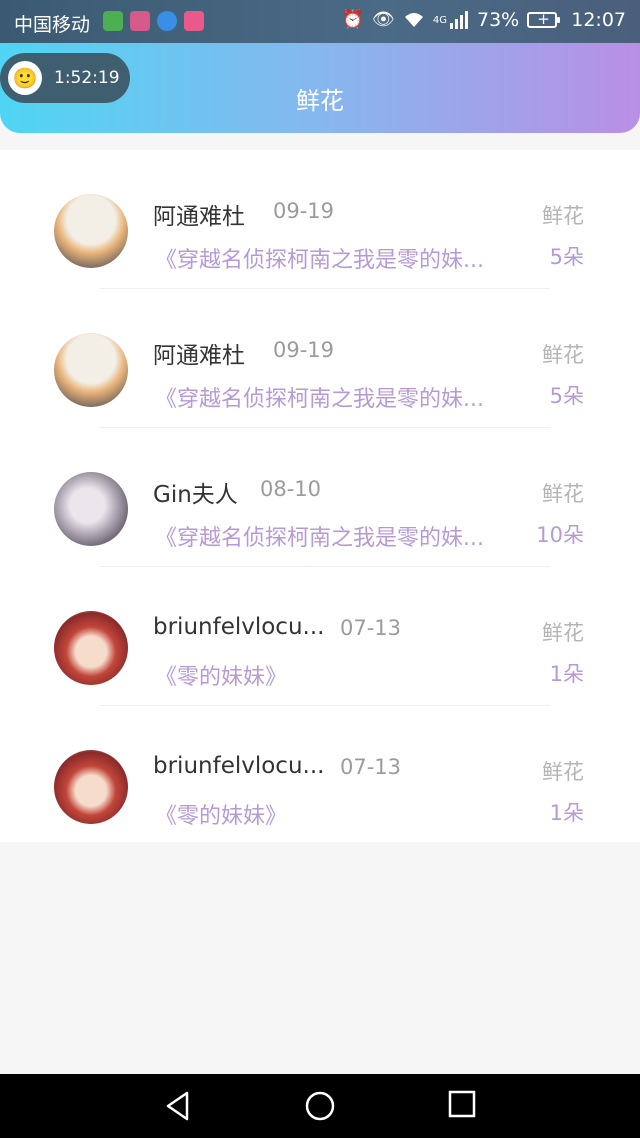  What do you see at coordinates (383, 19) in the screenshot?
I see `eye-icon: 👁` at bounding box center [383, 19].